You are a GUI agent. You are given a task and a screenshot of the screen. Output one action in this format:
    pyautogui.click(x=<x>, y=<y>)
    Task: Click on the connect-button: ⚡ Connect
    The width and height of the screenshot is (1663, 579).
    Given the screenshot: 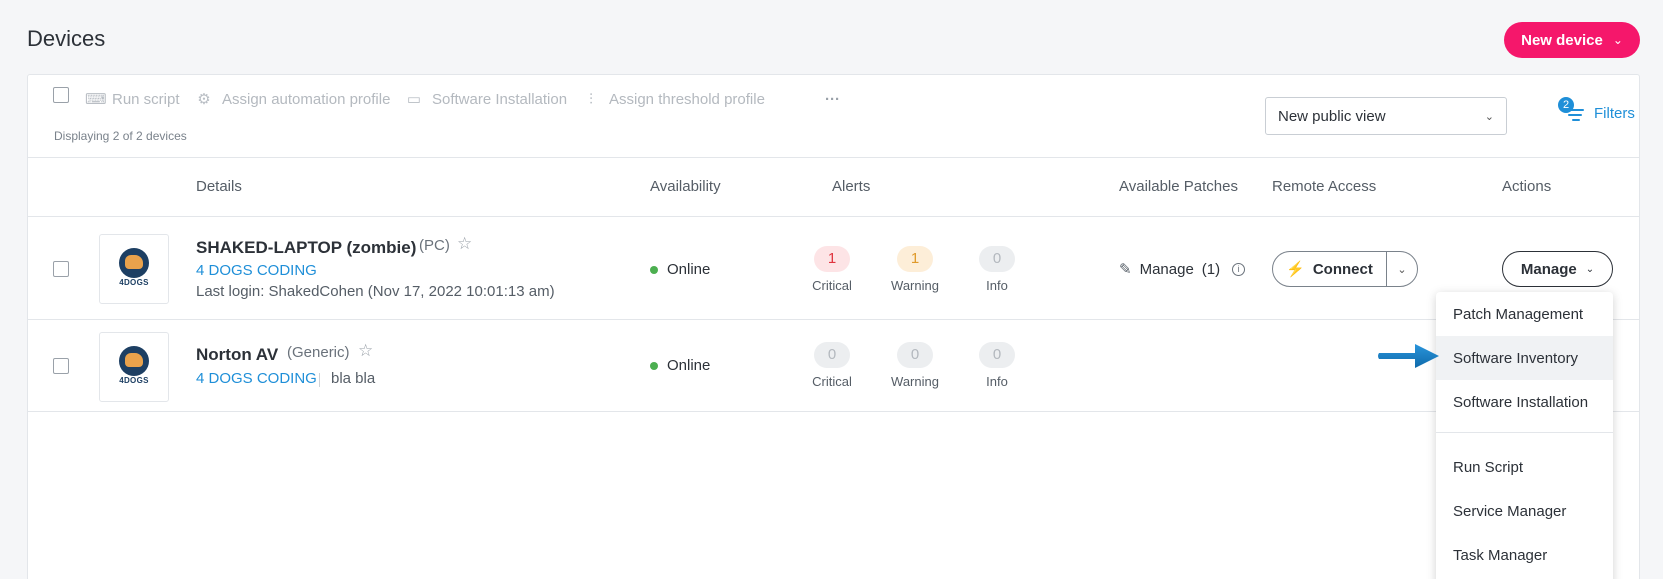 What is the action you would take?
    pyautogui.click(x=1330, y=269)
    